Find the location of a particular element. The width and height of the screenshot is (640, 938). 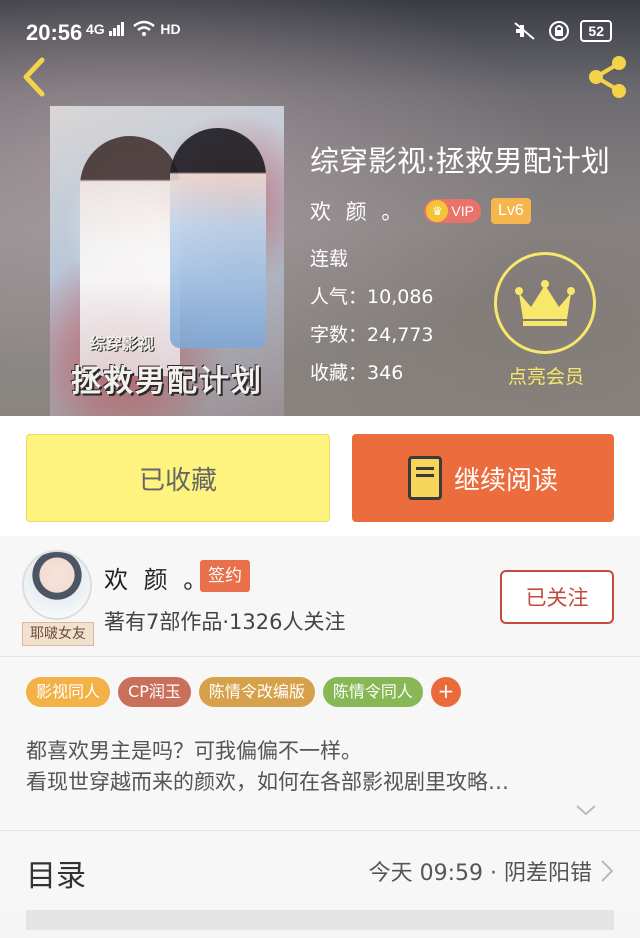

level-badge: Lv6 is located at coordinates (510, 211).